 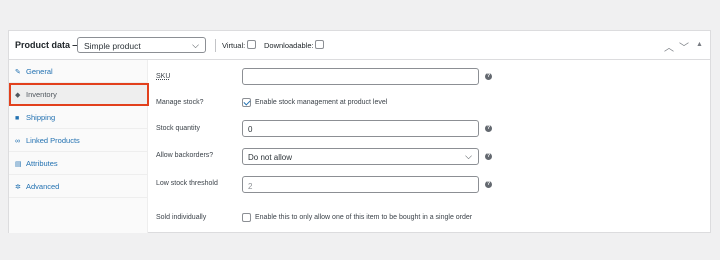 I want to click on tab-label: Inventory, so click(x=41, y=94).